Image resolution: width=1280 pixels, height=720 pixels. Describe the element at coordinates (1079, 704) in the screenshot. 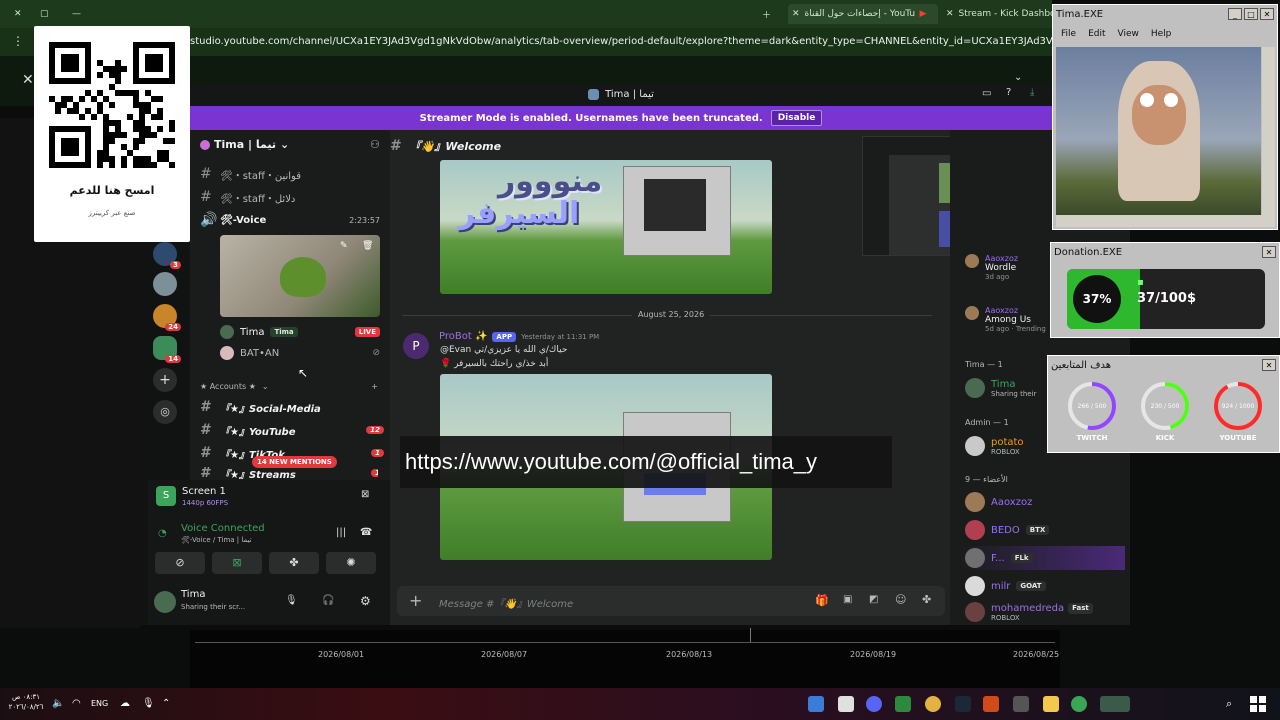

I see `browser-icon` at that location.